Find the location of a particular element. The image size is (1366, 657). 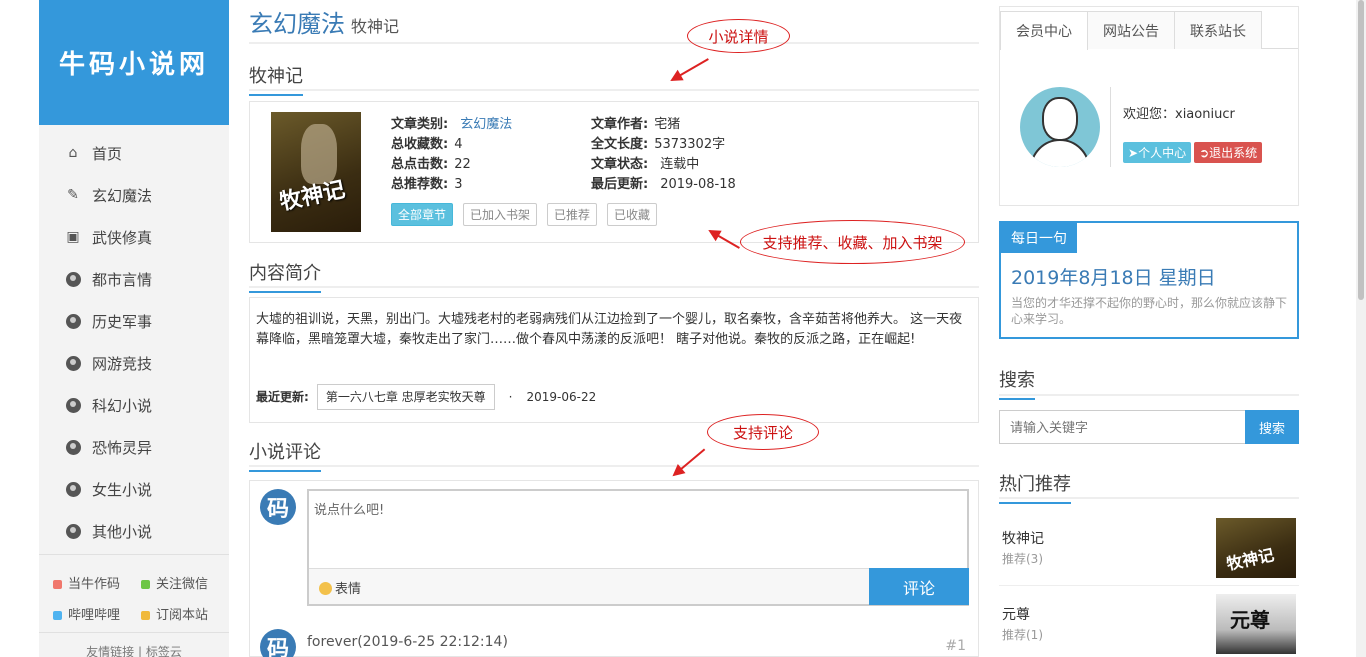

recommend-button: 已推荐 is located at coordinates (572, 214).